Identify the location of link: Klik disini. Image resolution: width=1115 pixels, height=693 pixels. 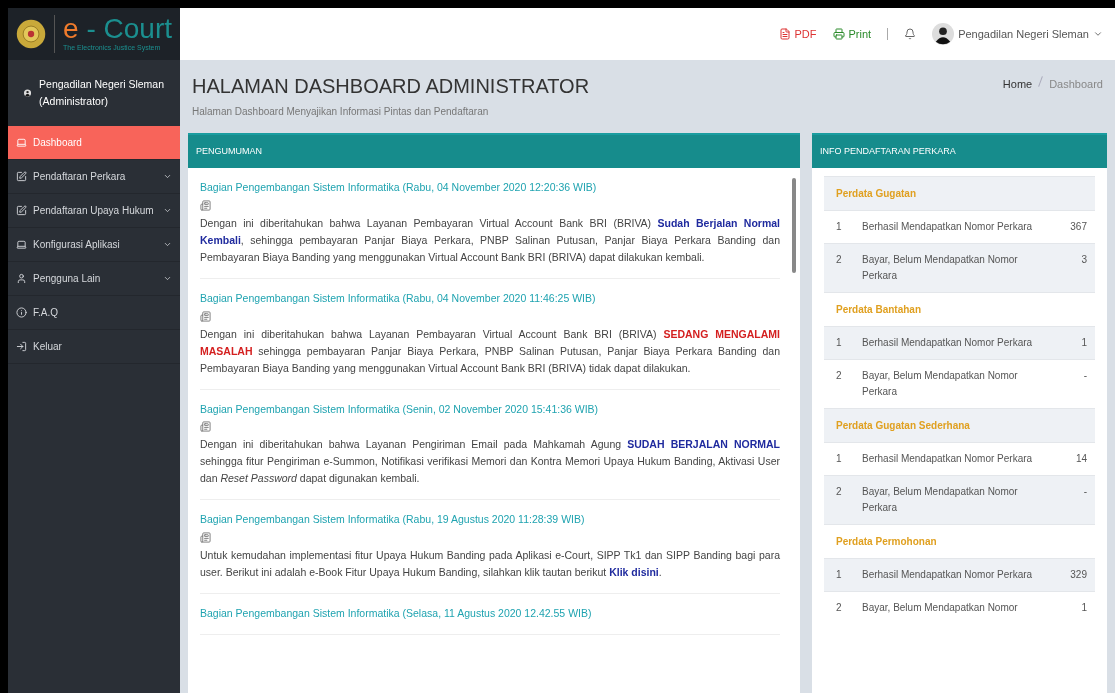
(634, 572).